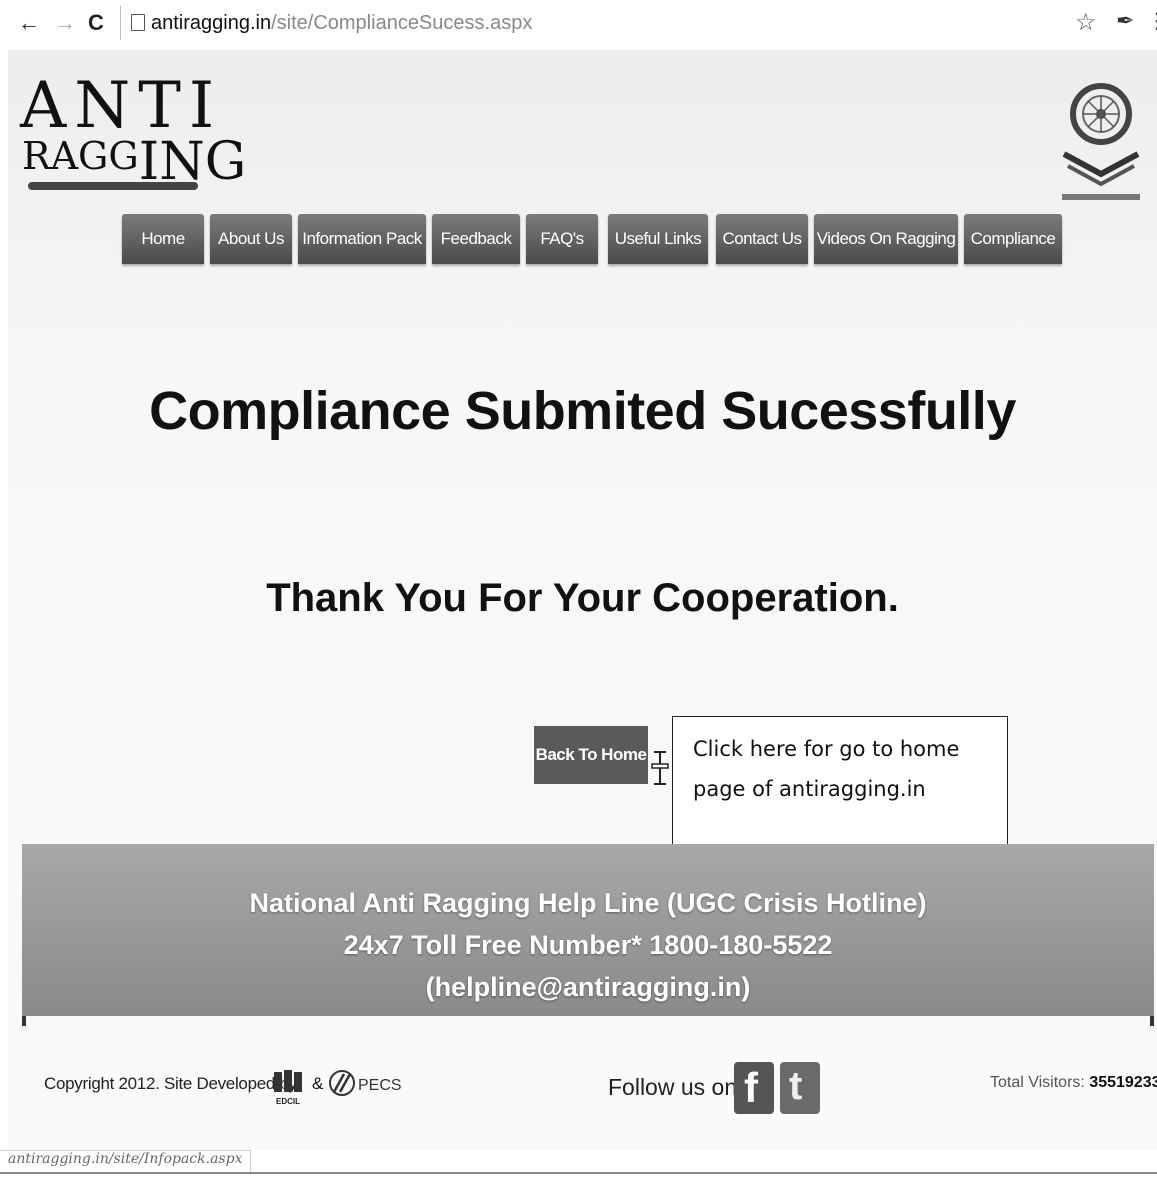 Image resolution: width=1157 pixels, height=1177 pixels. Describe the element at coordinates (138, 22) in the screenshot. I see `page-icon` at that location.